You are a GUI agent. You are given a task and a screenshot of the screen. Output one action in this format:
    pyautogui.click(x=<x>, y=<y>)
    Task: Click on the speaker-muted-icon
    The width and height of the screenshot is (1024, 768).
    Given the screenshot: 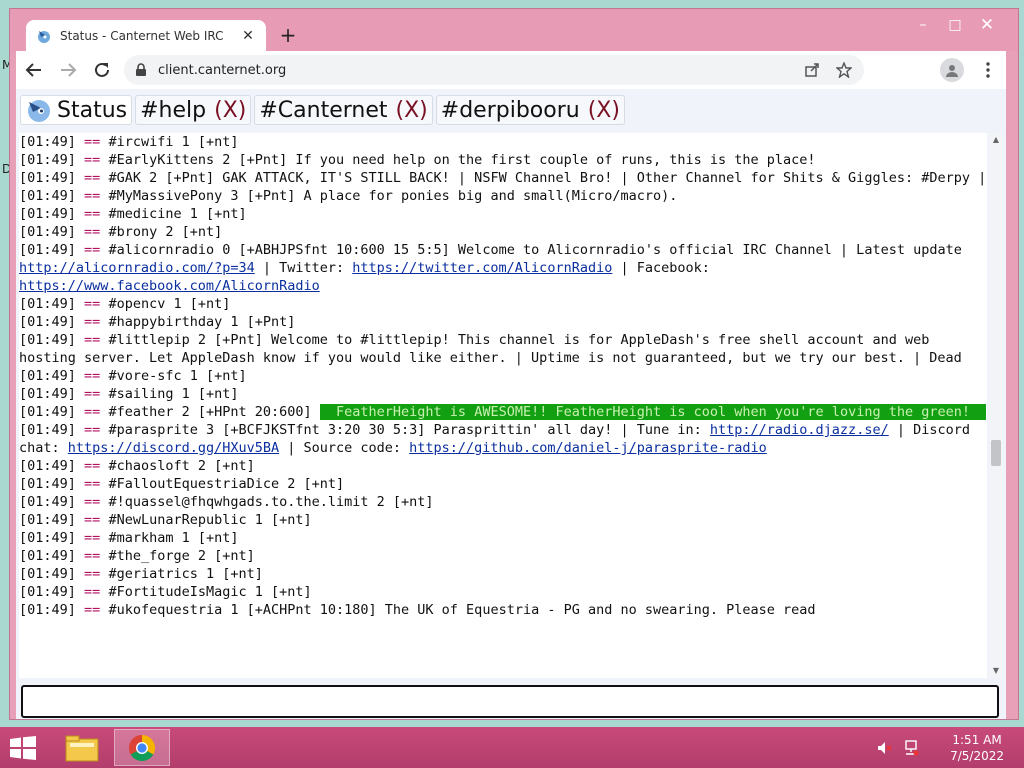 What is the action you would take?
    pyautogui.click(x=885, y=748)
    